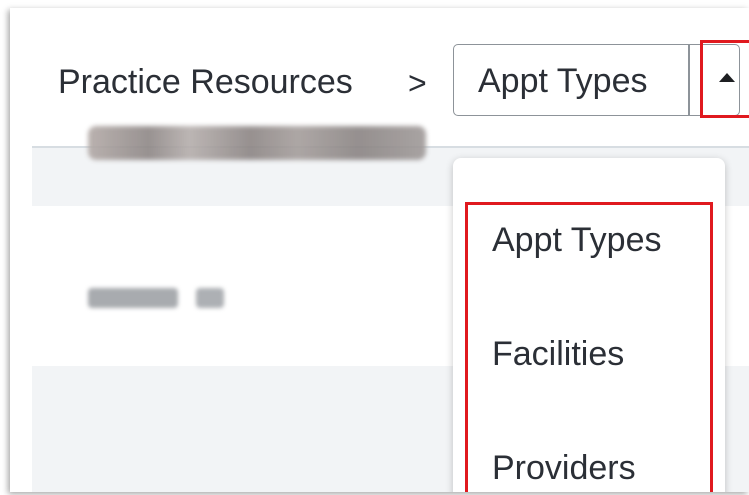  I want to click on breadcrumb-practice-resources: Practice Resources, so click(205, 82).